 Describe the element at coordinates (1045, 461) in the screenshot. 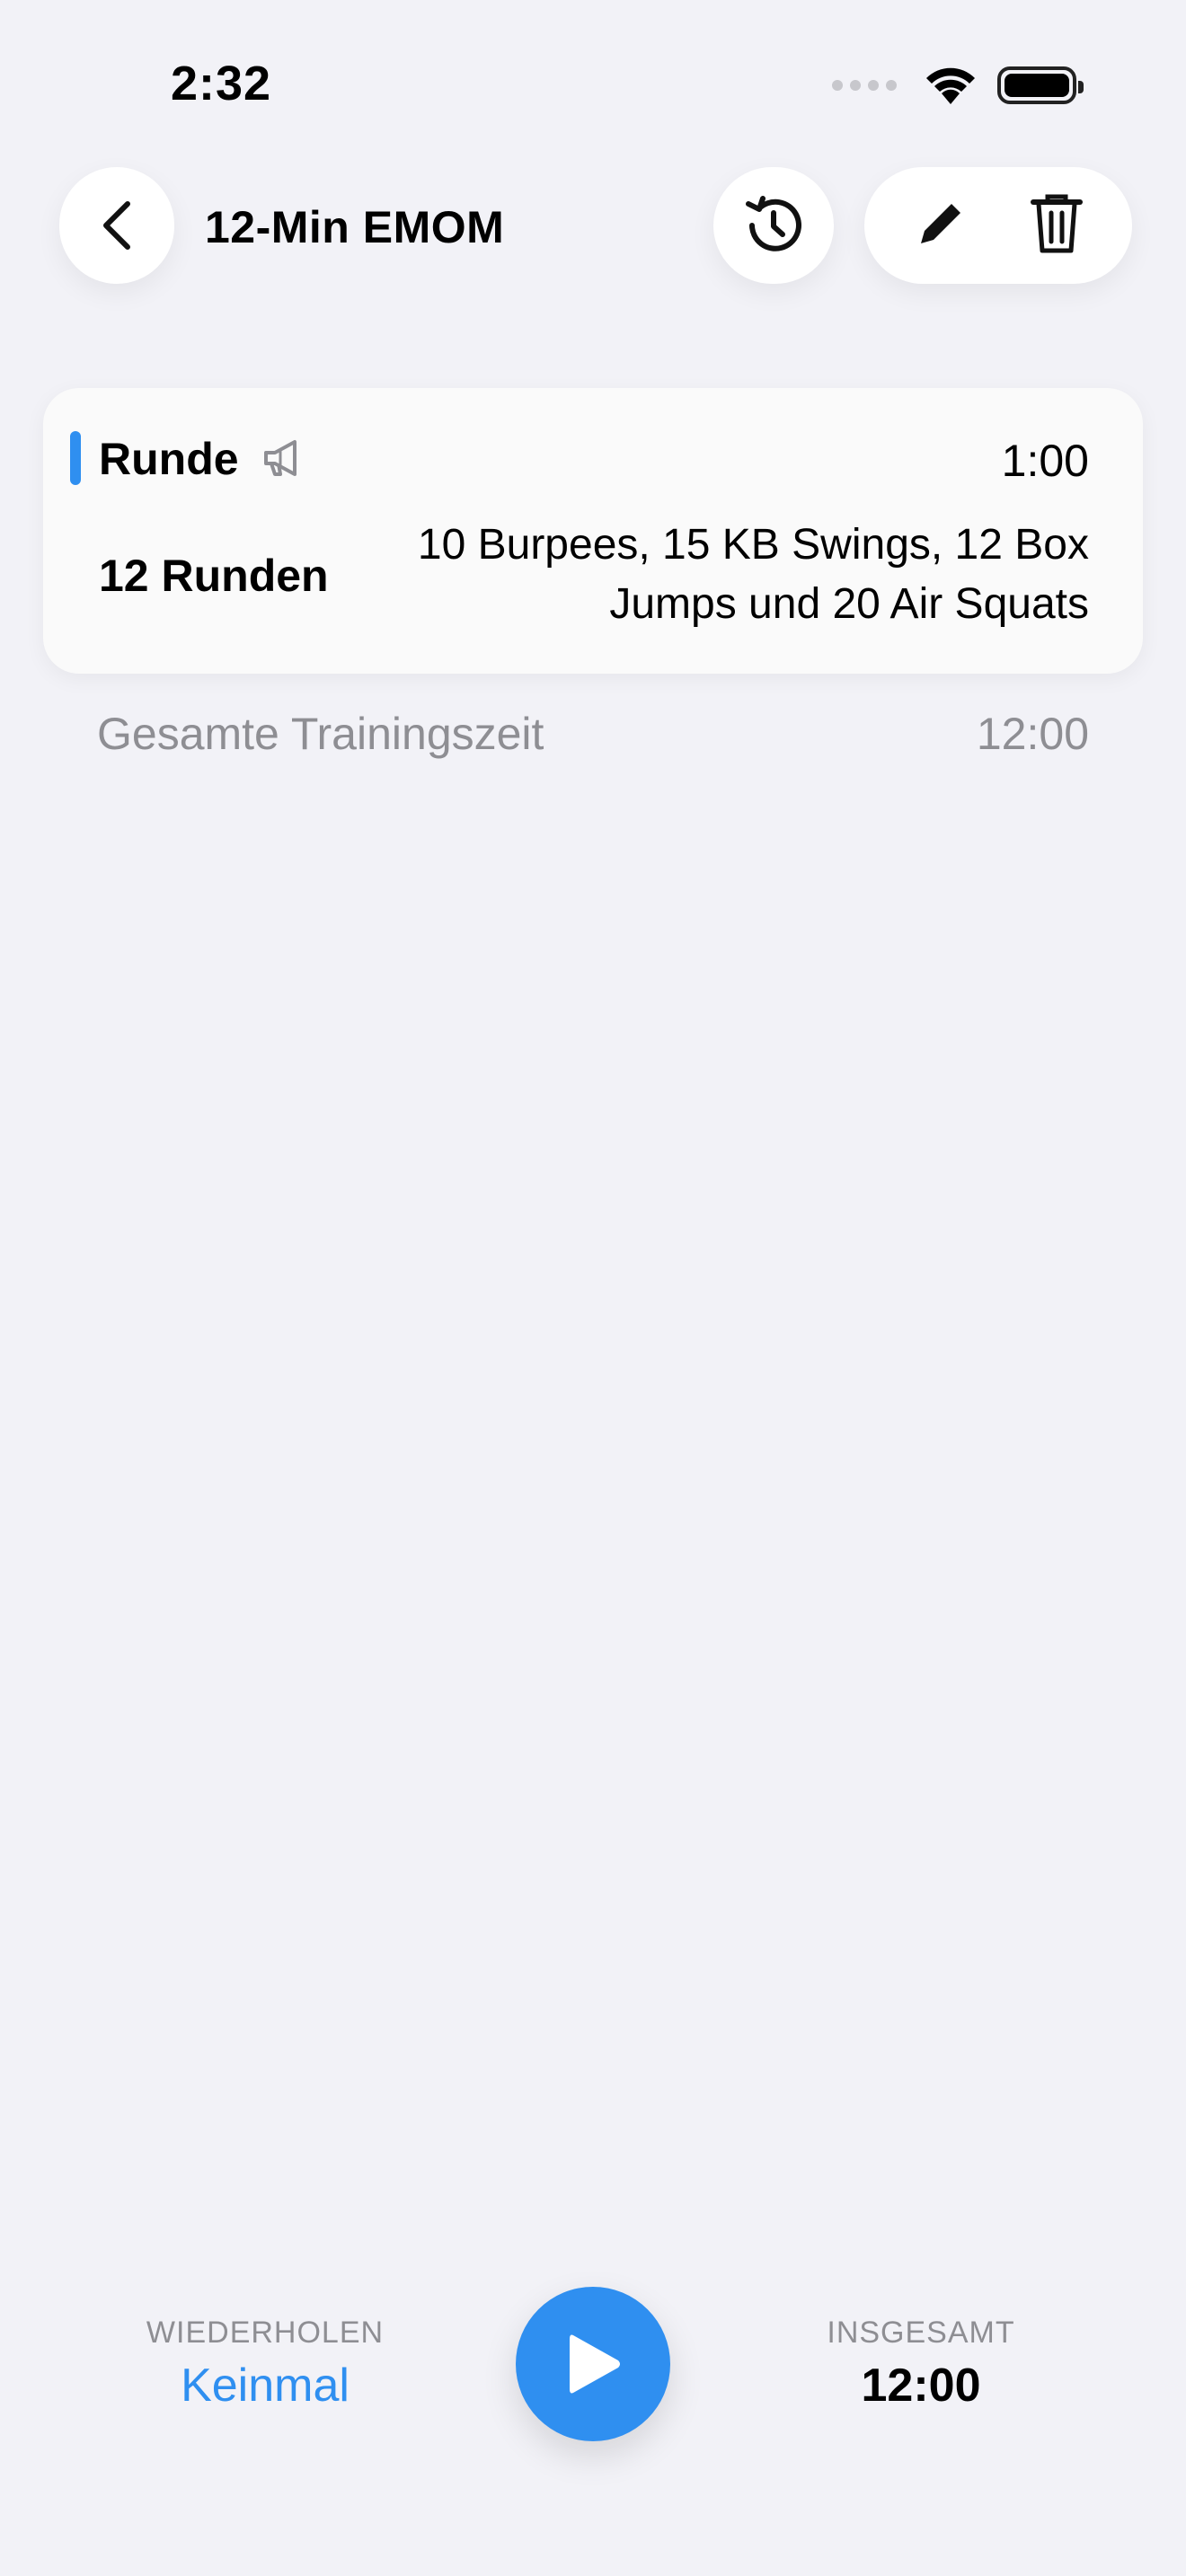

I see `interval-duration: 1:00` at that location.